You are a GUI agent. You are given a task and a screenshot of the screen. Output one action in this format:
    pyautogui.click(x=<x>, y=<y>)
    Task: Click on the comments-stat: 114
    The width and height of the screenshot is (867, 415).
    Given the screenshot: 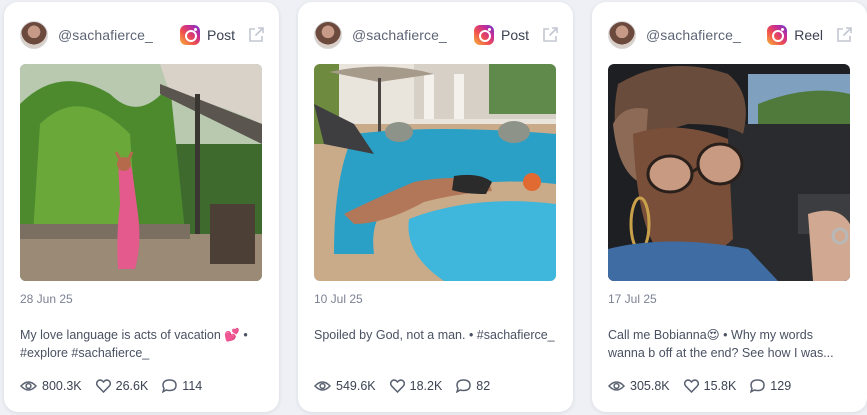 What is the action you would take?
    pyautogui.click(x=182, y=386)
    